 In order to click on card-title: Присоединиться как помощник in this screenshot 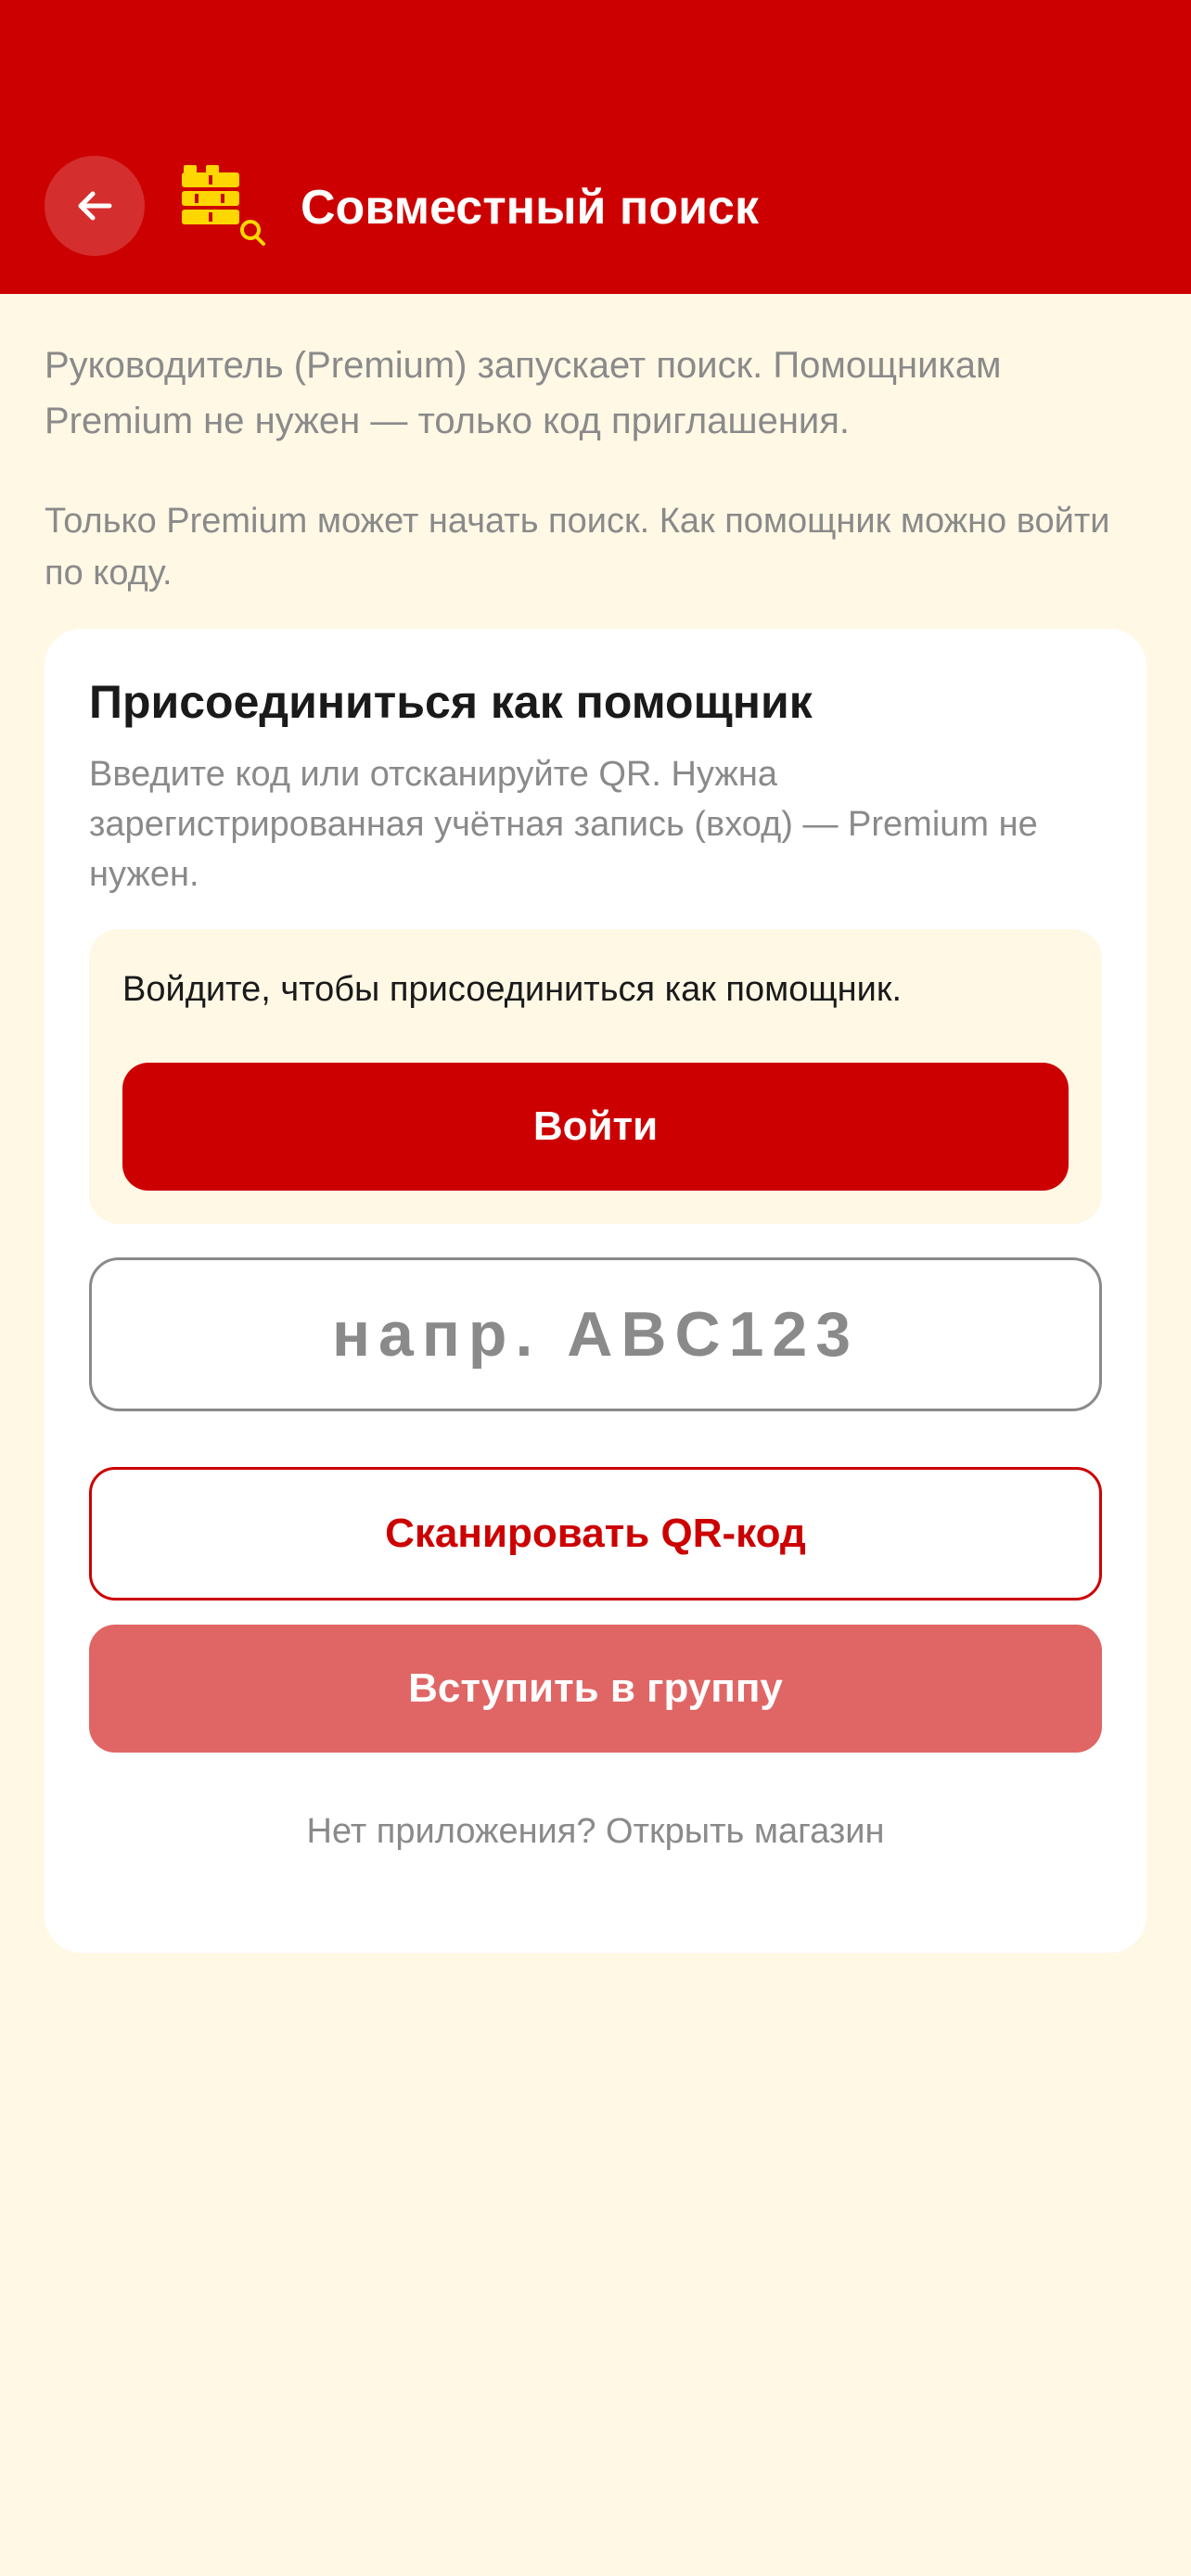, I will do `click(451, 702)`.